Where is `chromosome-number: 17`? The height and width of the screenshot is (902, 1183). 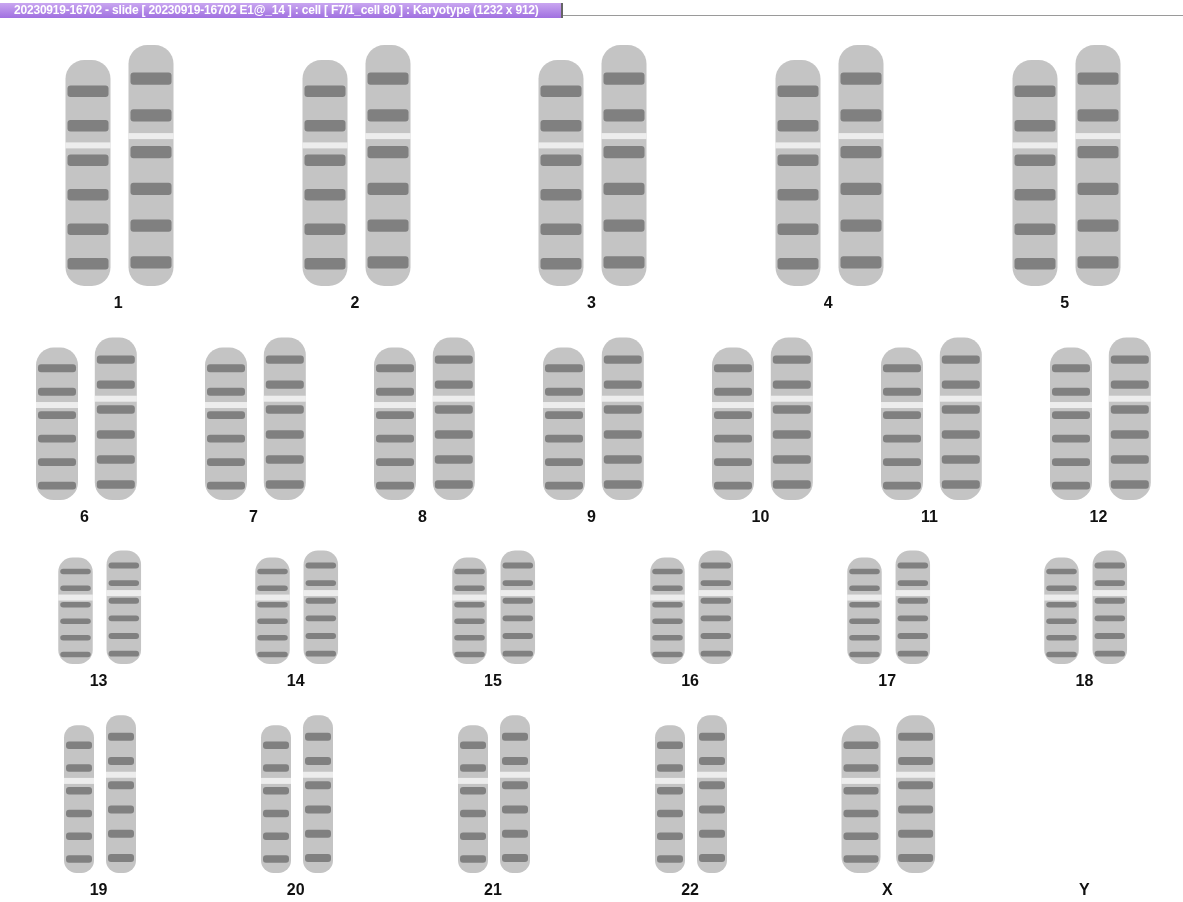 chromosome-number: 17 is located at coordinates (887, 681).